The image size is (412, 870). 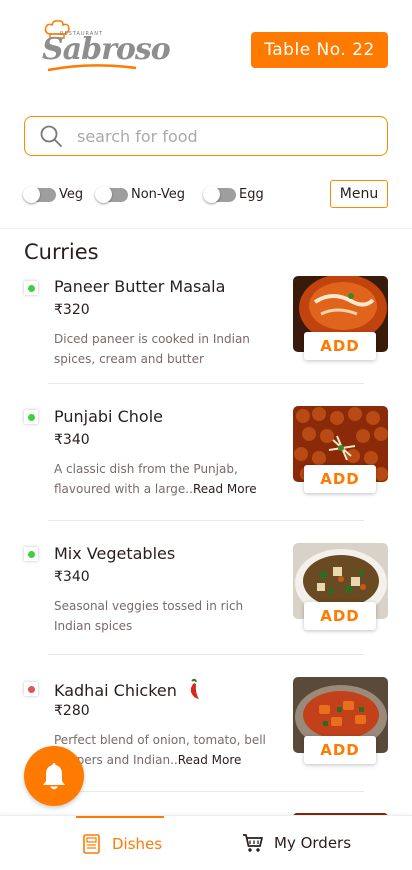 What do you see at coordinates (313, 843) in the screenshot?
I see `tab-label: My Orders` at bounding box center [313, 843].